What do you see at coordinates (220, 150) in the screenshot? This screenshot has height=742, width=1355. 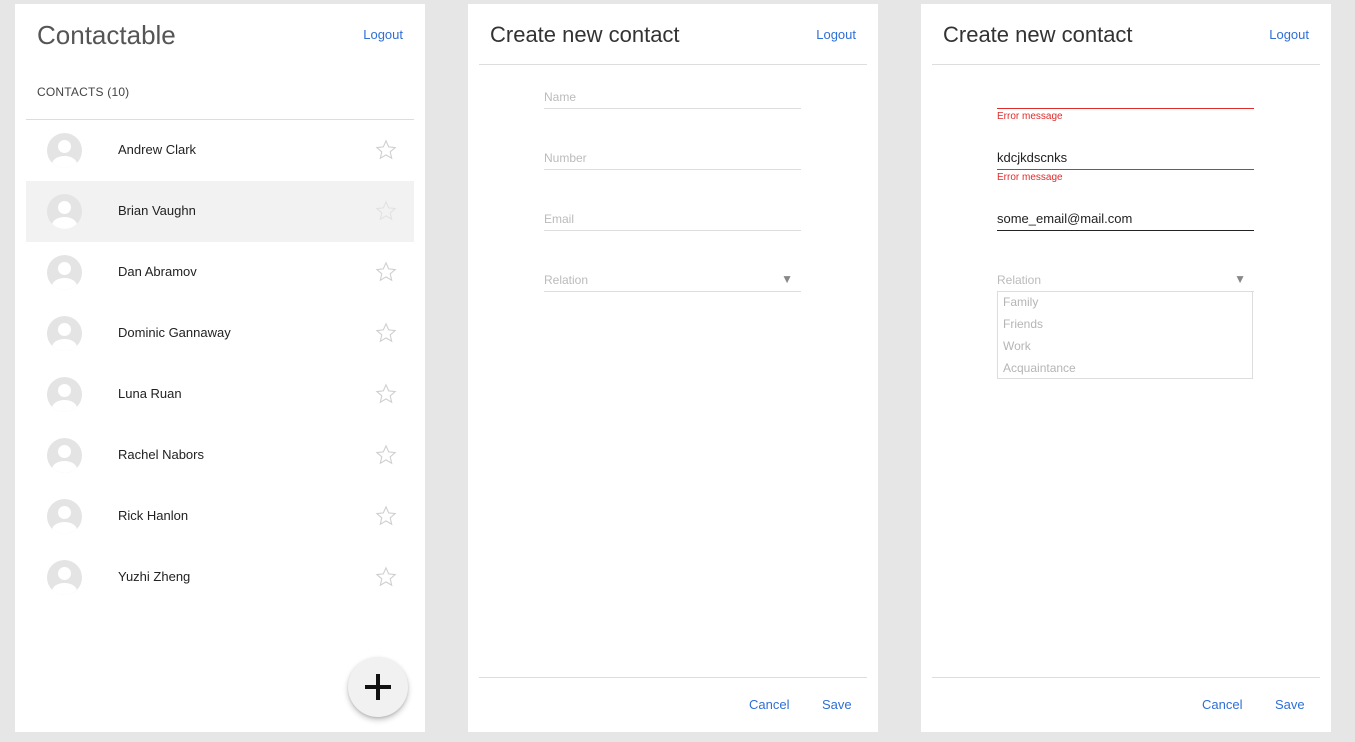 I see `contact-row: Andrew Clark` at bounding box center [220, 150].